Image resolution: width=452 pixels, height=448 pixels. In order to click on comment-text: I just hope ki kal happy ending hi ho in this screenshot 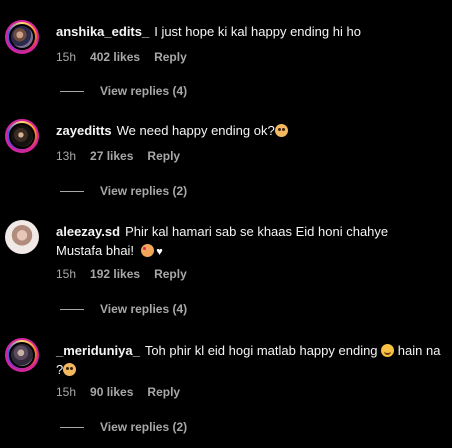, I will do `click(257, 31)`.